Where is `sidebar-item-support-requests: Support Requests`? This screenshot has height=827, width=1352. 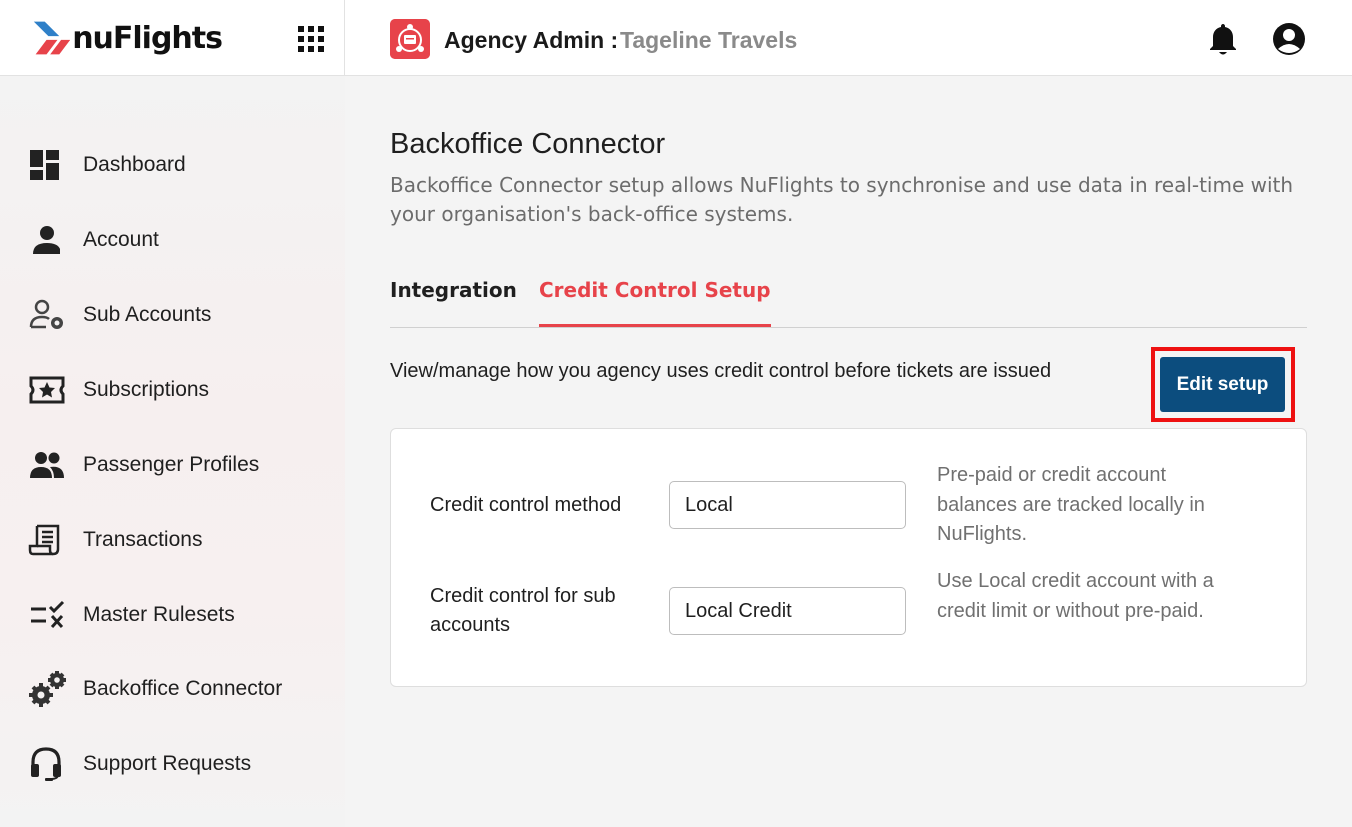
sidebar-item-support-requests: Support Requests is located at coordinates (178, 764).